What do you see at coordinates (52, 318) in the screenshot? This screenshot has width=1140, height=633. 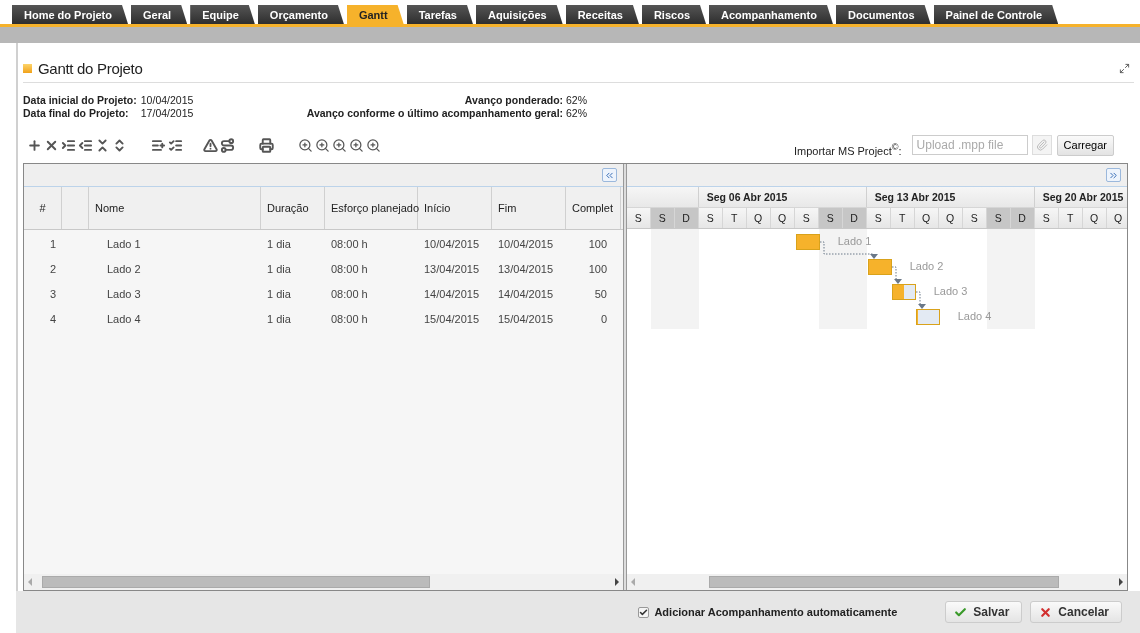 I see `table-cell-text: 4` at bounding box center [52, 318].